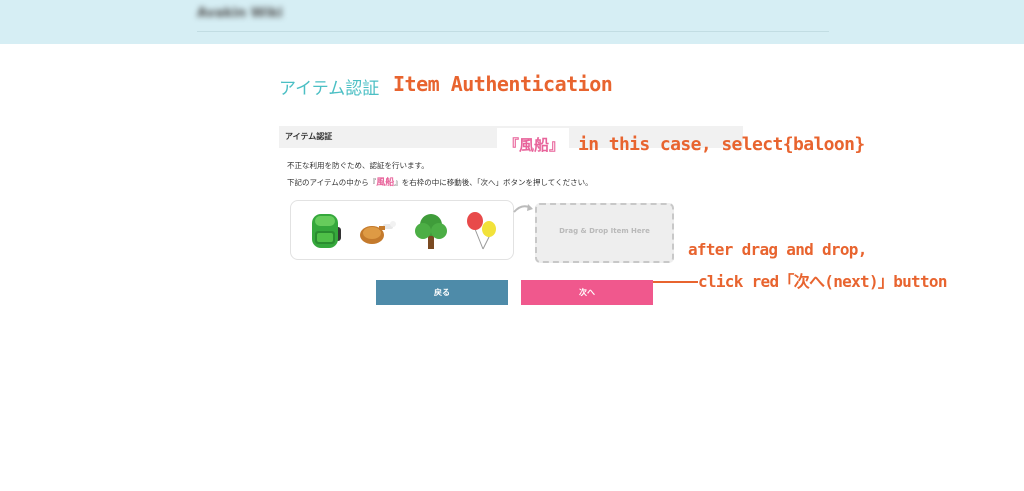  What do you see at coordinates (385, 183) in the screenshot?
I see `target-item-name: 風船` at bounding box center [385, 183].